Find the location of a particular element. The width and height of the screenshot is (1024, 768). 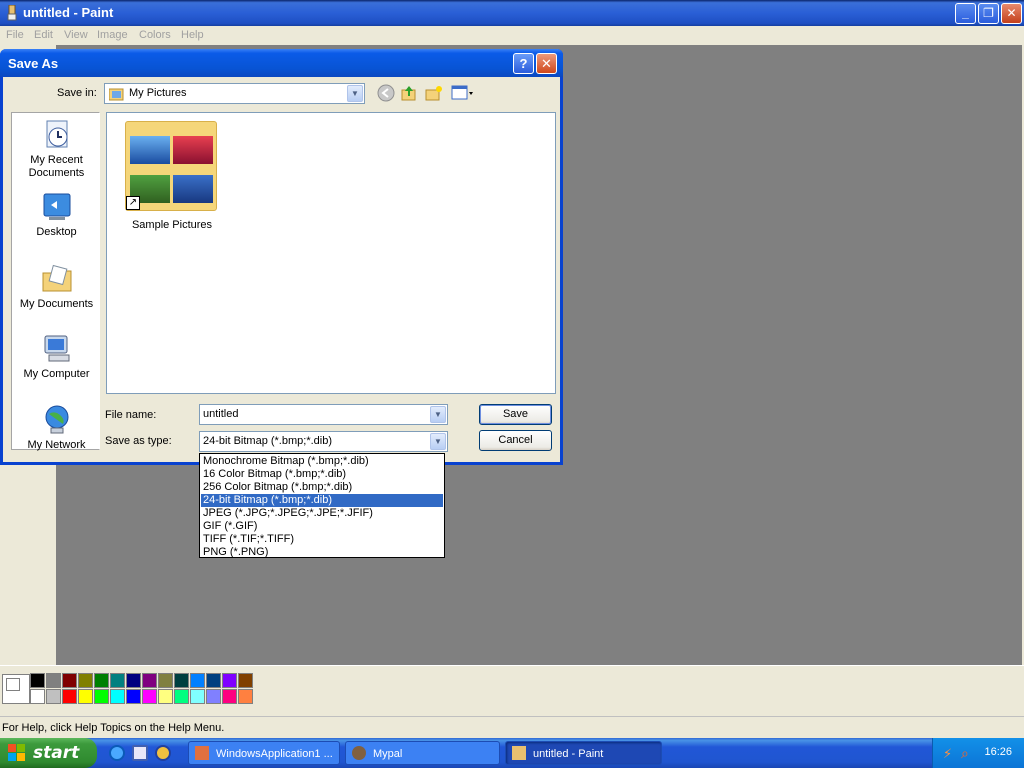

new-folder-icon is located at coordinates (433, 93).